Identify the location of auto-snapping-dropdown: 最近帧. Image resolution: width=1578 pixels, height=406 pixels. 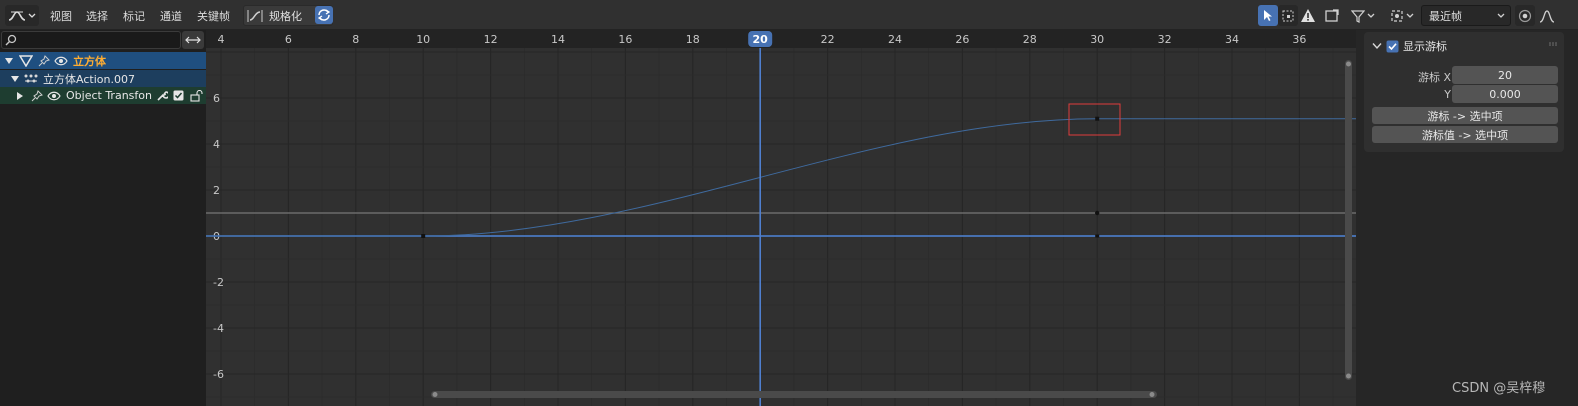
(1466, 15).